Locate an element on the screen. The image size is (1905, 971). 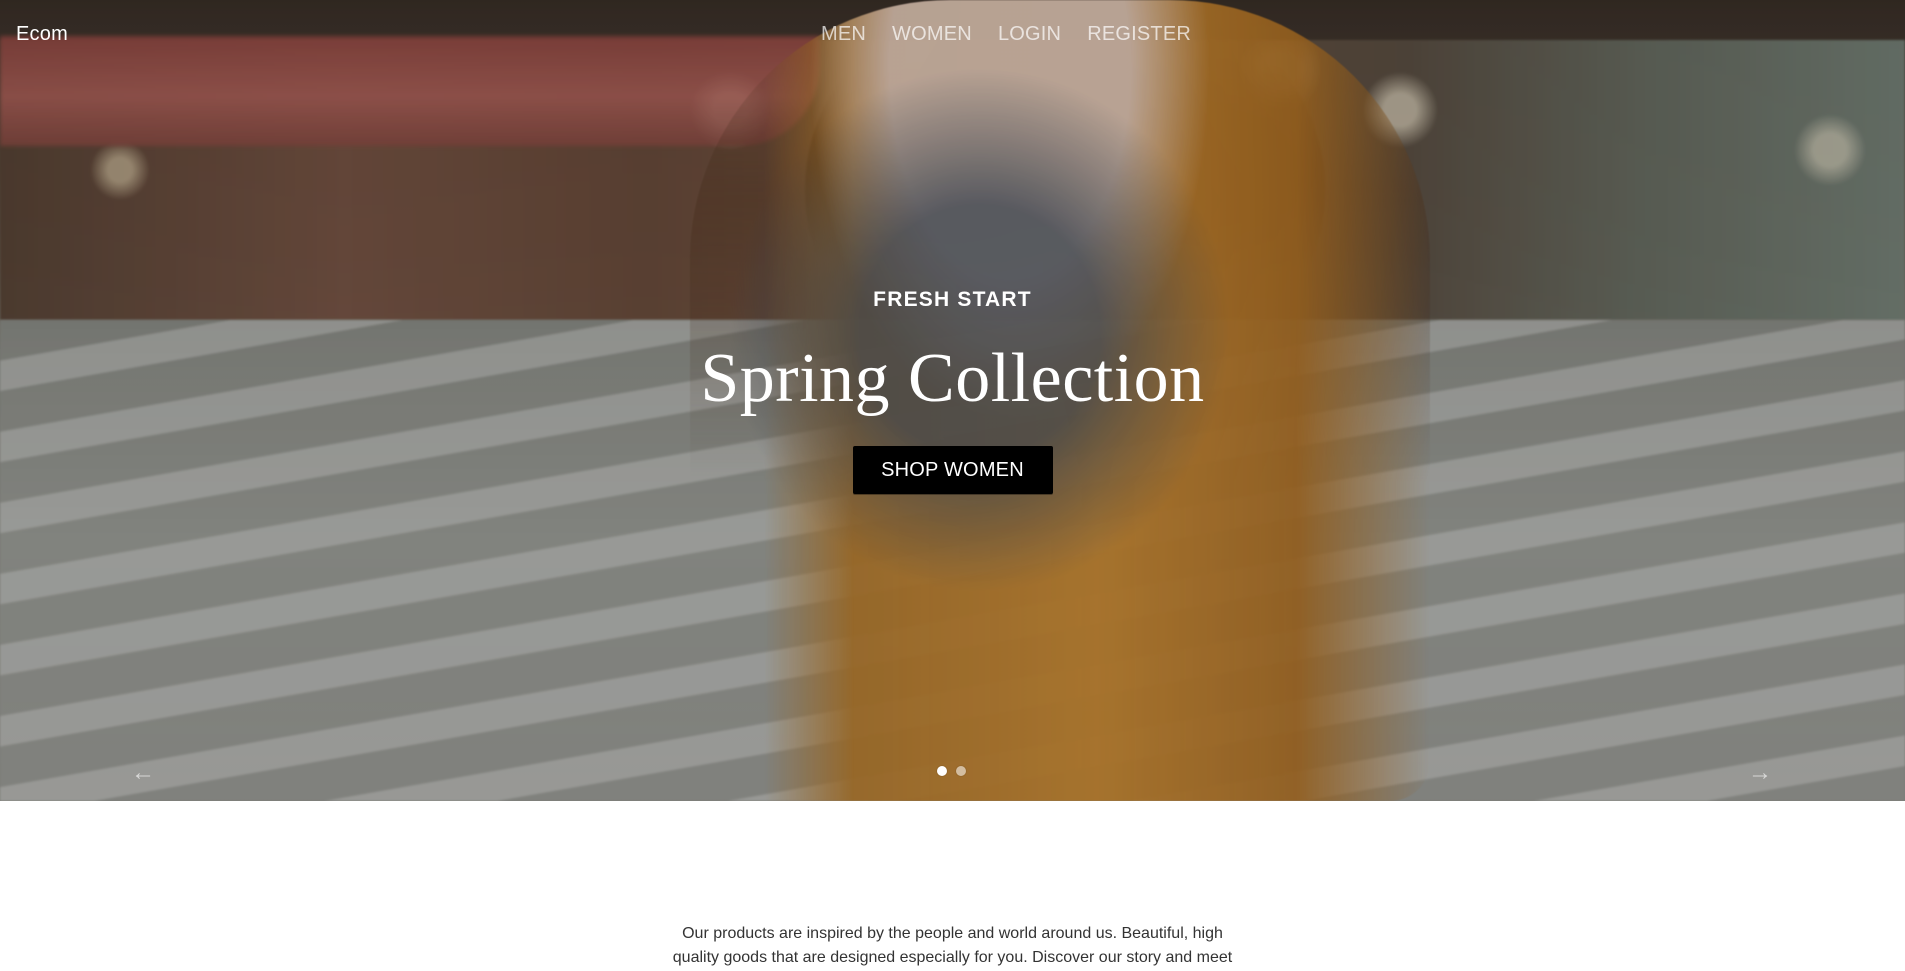
carousel-indicators is located at coordinates (951, 771).